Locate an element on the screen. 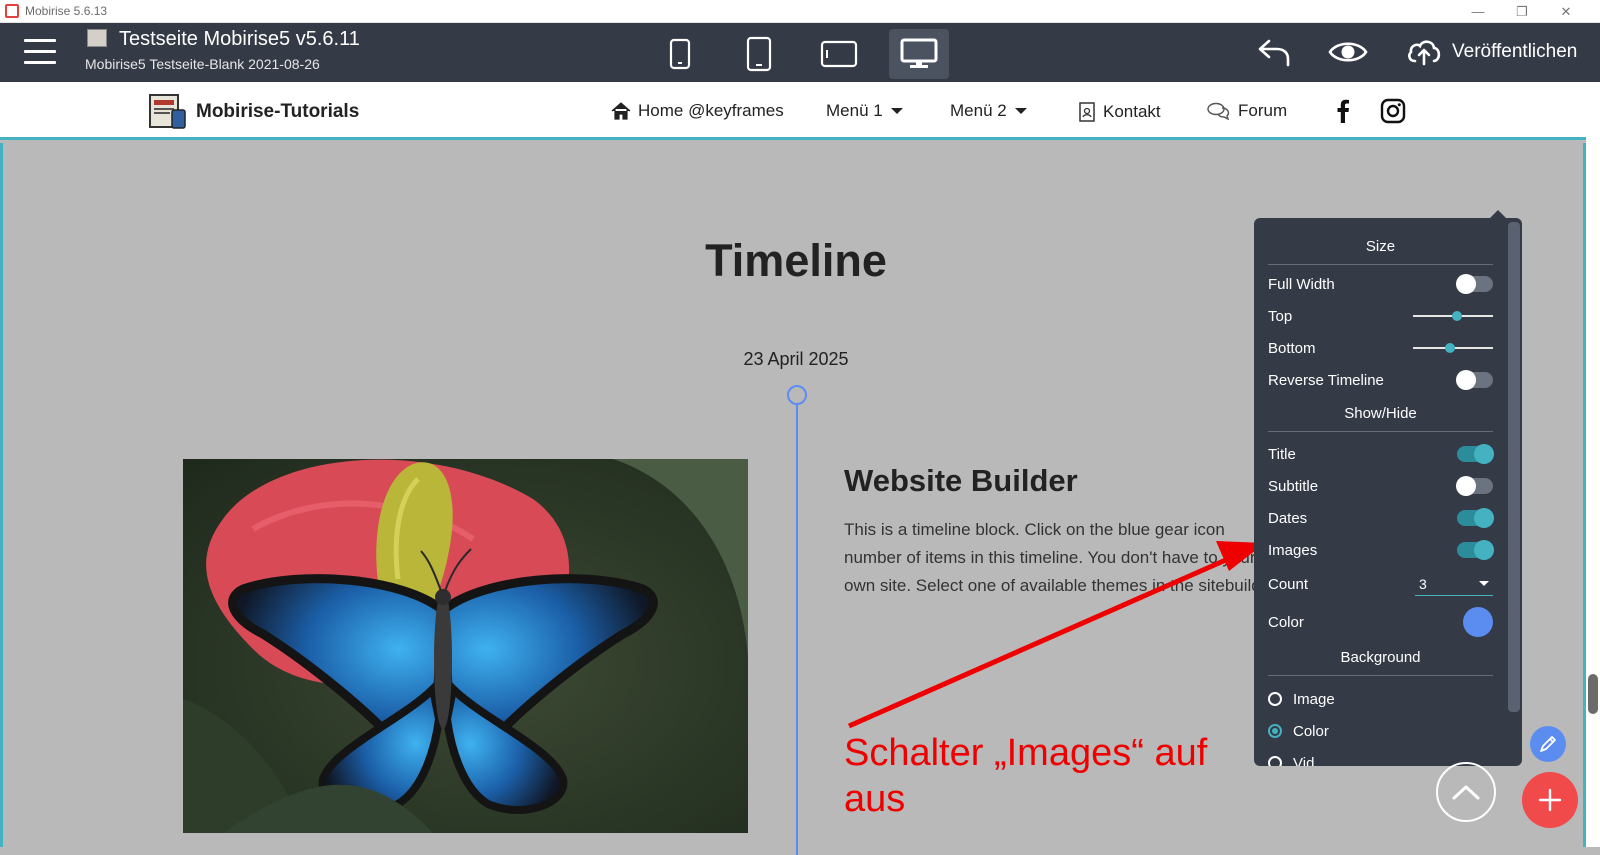 Image resolution: width=1600 pixels, height=855 pixels. close-button: ✕ is located at coordinates (1566, 11).